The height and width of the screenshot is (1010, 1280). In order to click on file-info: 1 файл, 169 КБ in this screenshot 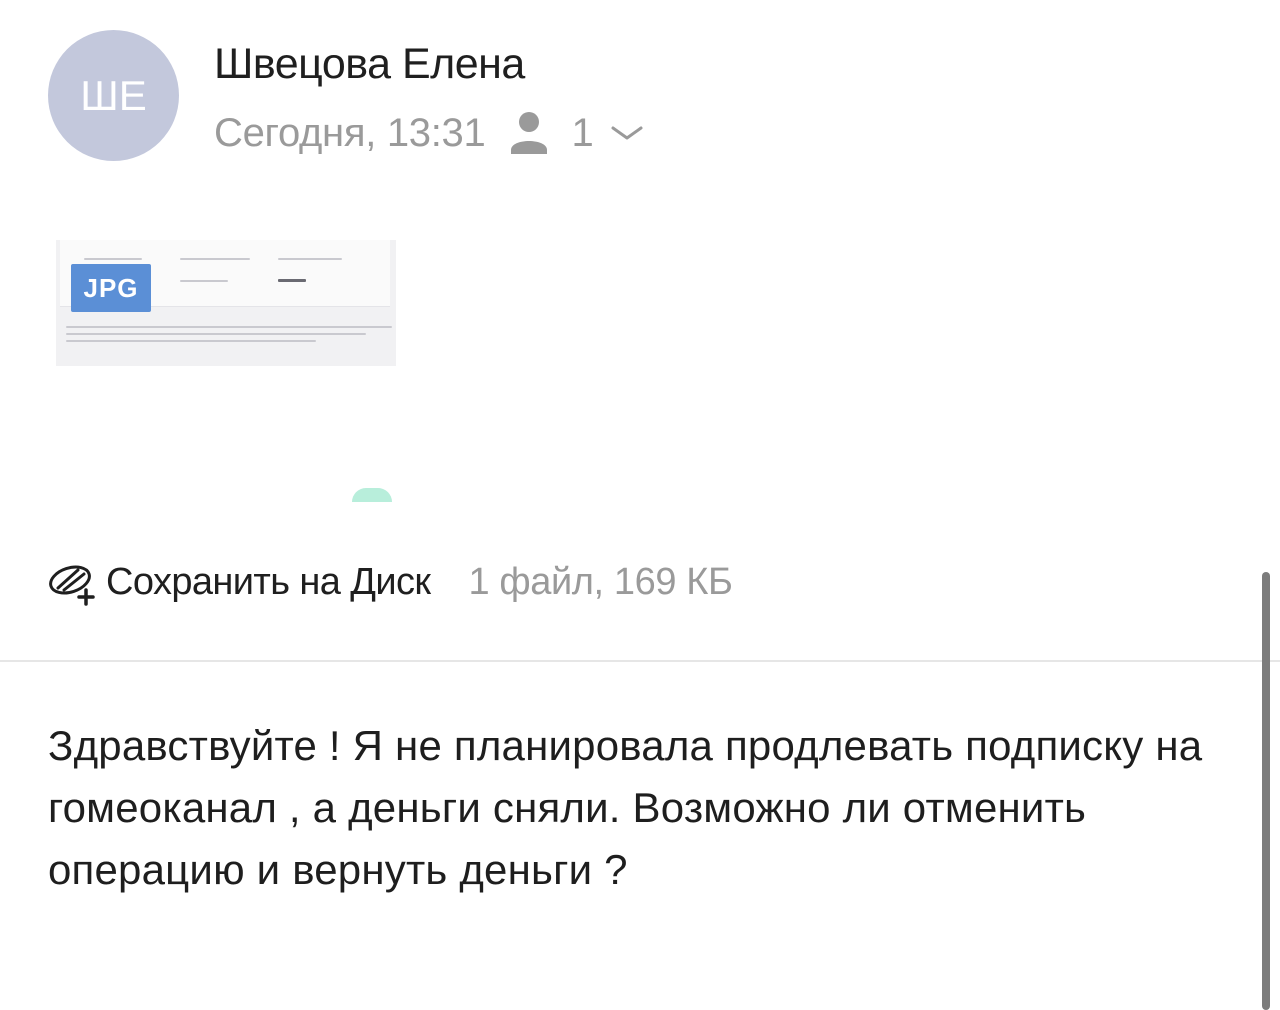, I will do `click(600, 581)`.